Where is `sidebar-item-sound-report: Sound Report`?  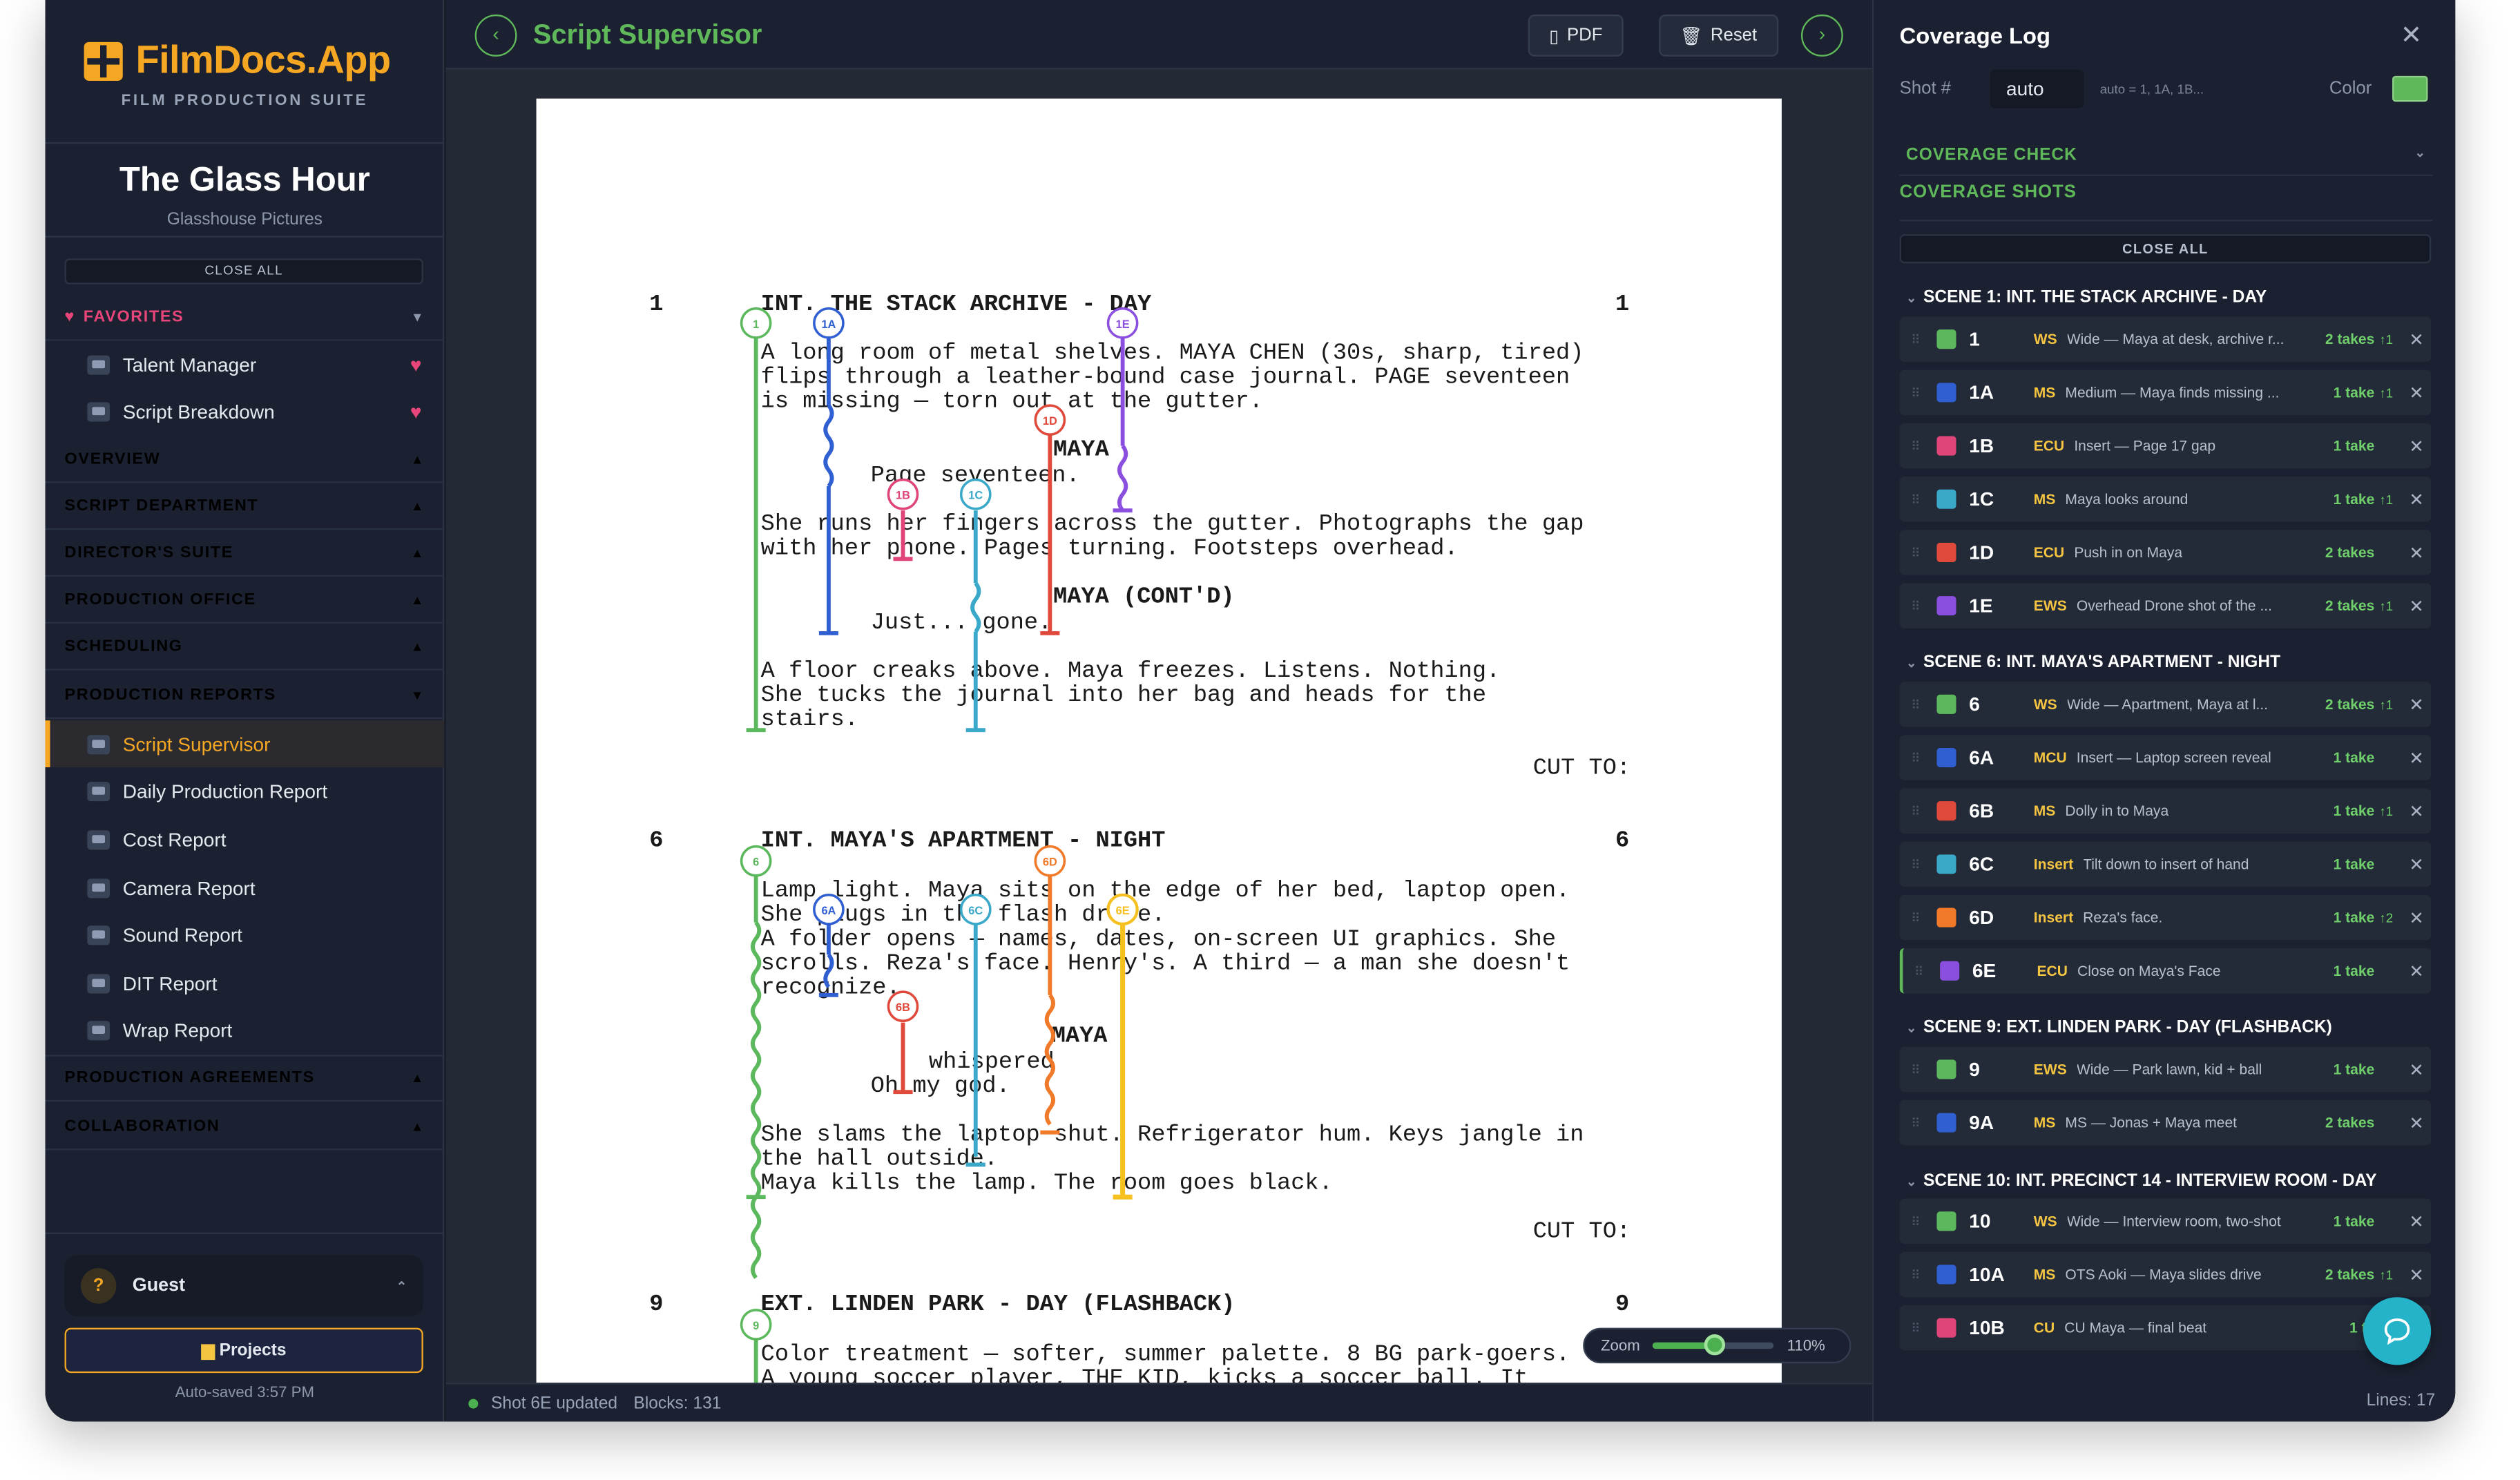 sidebar-item-sound-report: Sound Report is located at coordinates (244, 934).